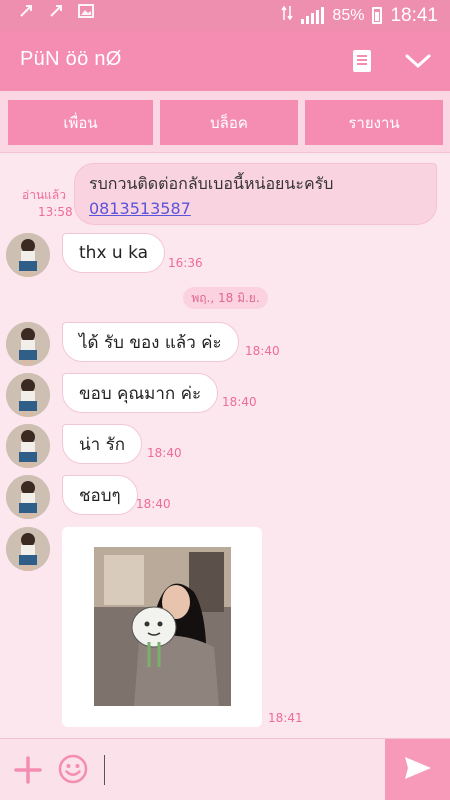  I want to click on send-icon, so click(418, 770).